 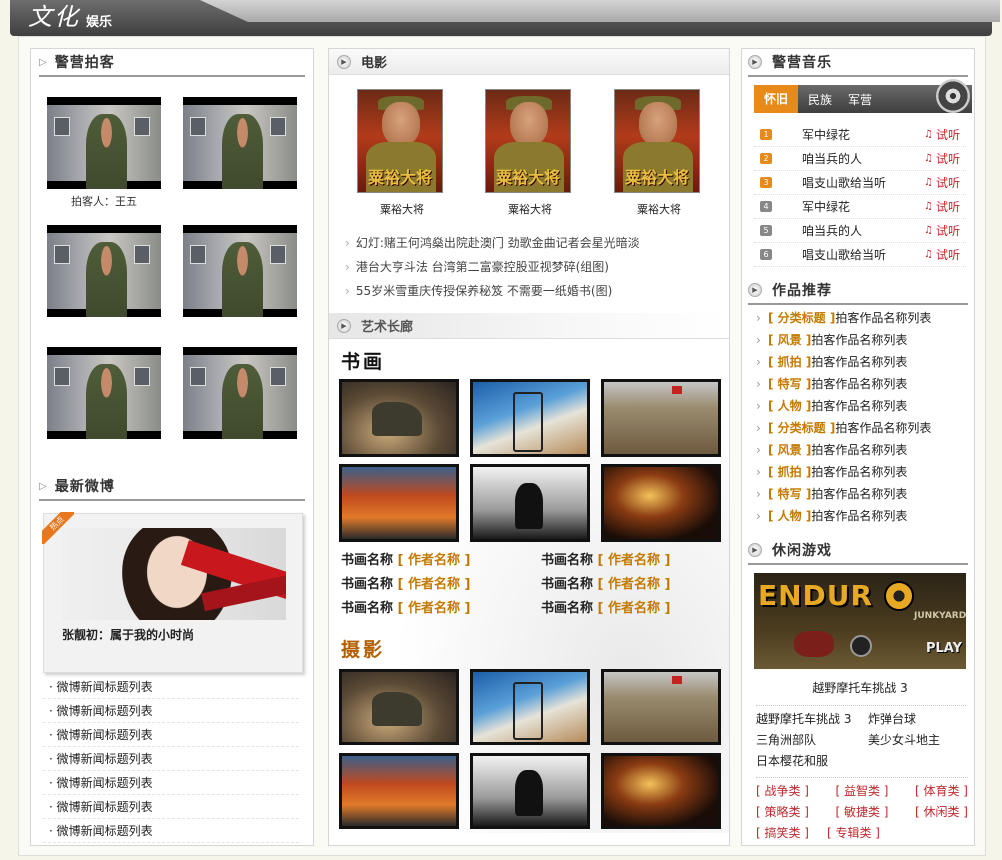 What do you see at coordinates (535, 243) in the screenshot?
I see `news-item: › 幻灯:赌王何鸿燊出院赴澳门 劲歌金曲记者会星光暗淡` at bounding box center [535, 243].